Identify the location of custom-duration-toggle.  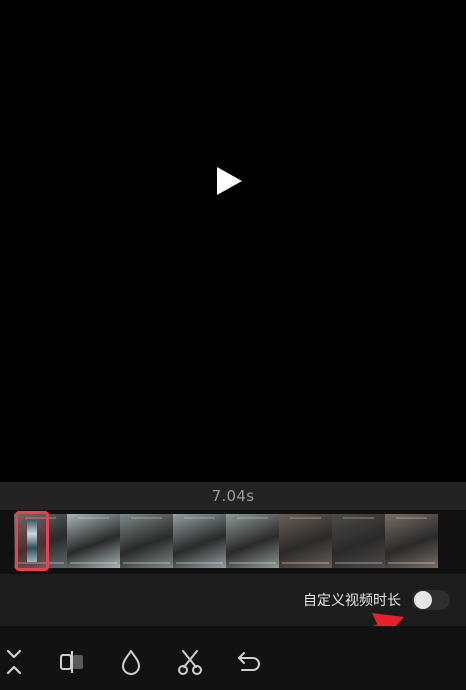
(431, 600).